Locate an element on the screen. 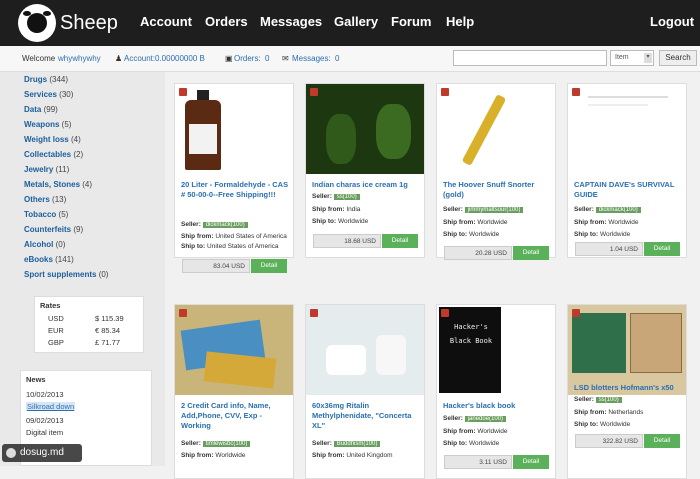  nav-help: Help is located at coordinates (460, 21).